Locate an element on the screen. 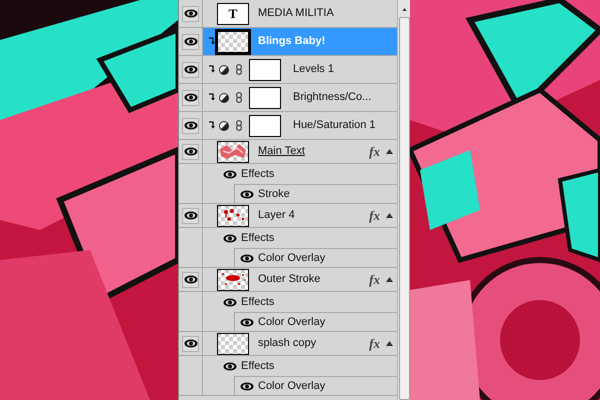 Image resolution: width=600 pixels, height=400 pixels. scroll-up-arrow-icon is located at coordinates (404, 10).